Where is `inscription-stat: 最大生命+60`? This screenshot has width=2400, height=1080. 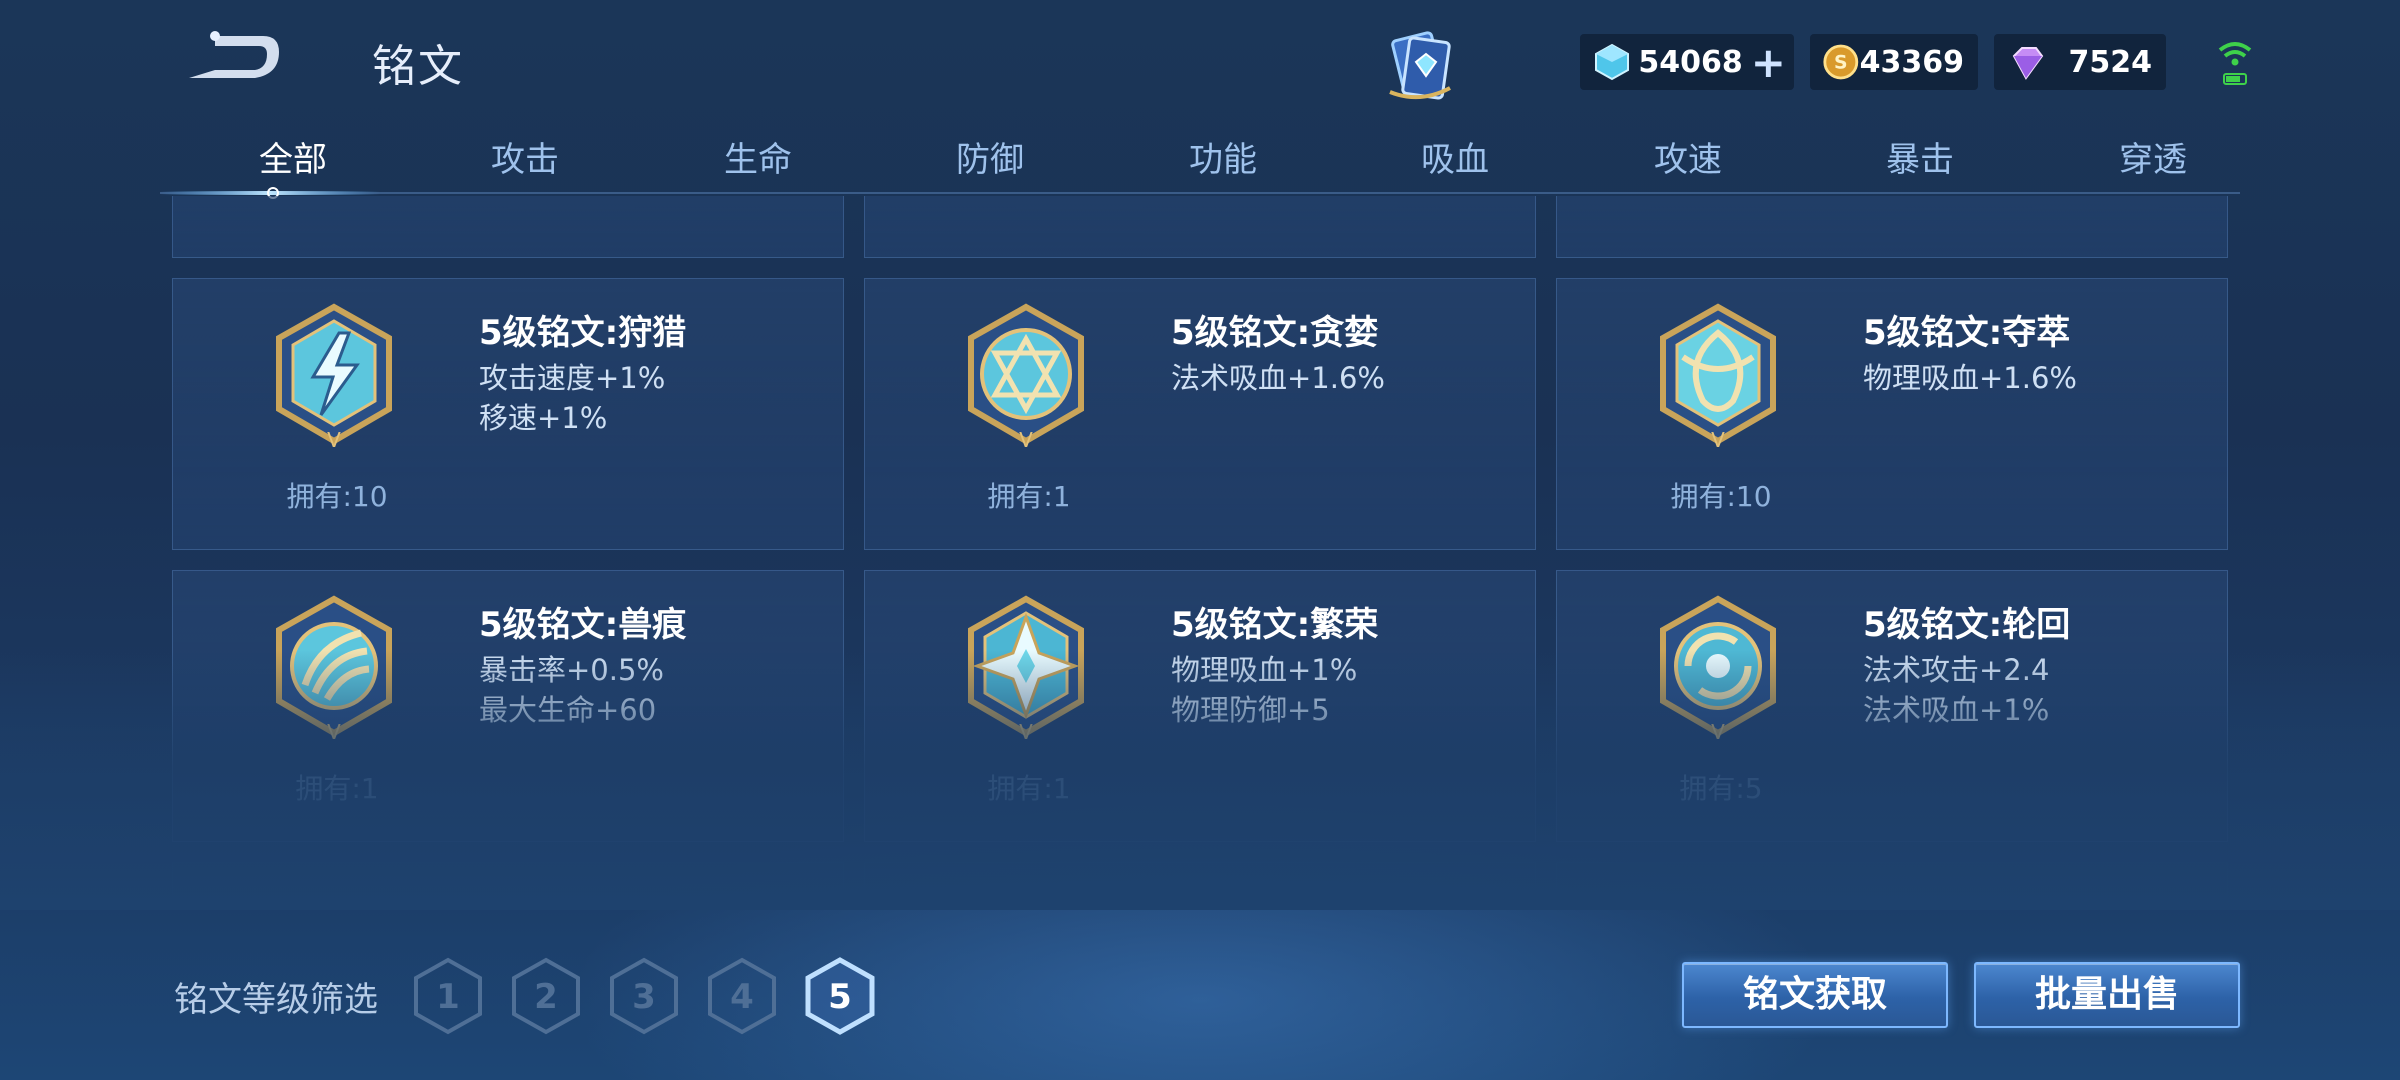
inscription-stat: 最大生命+60 is located at coordinates (568, 710).